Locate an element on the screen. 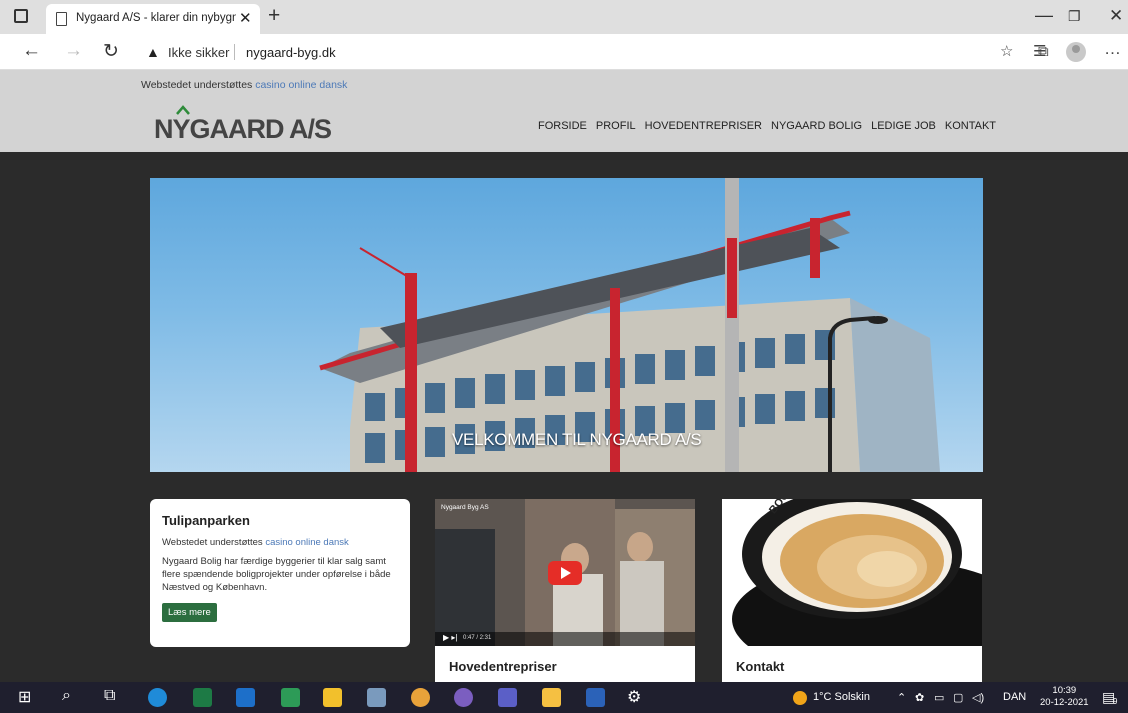 This screenshot has height=713, width=1128. forward-icon: → is located at coordinates (73, 51).